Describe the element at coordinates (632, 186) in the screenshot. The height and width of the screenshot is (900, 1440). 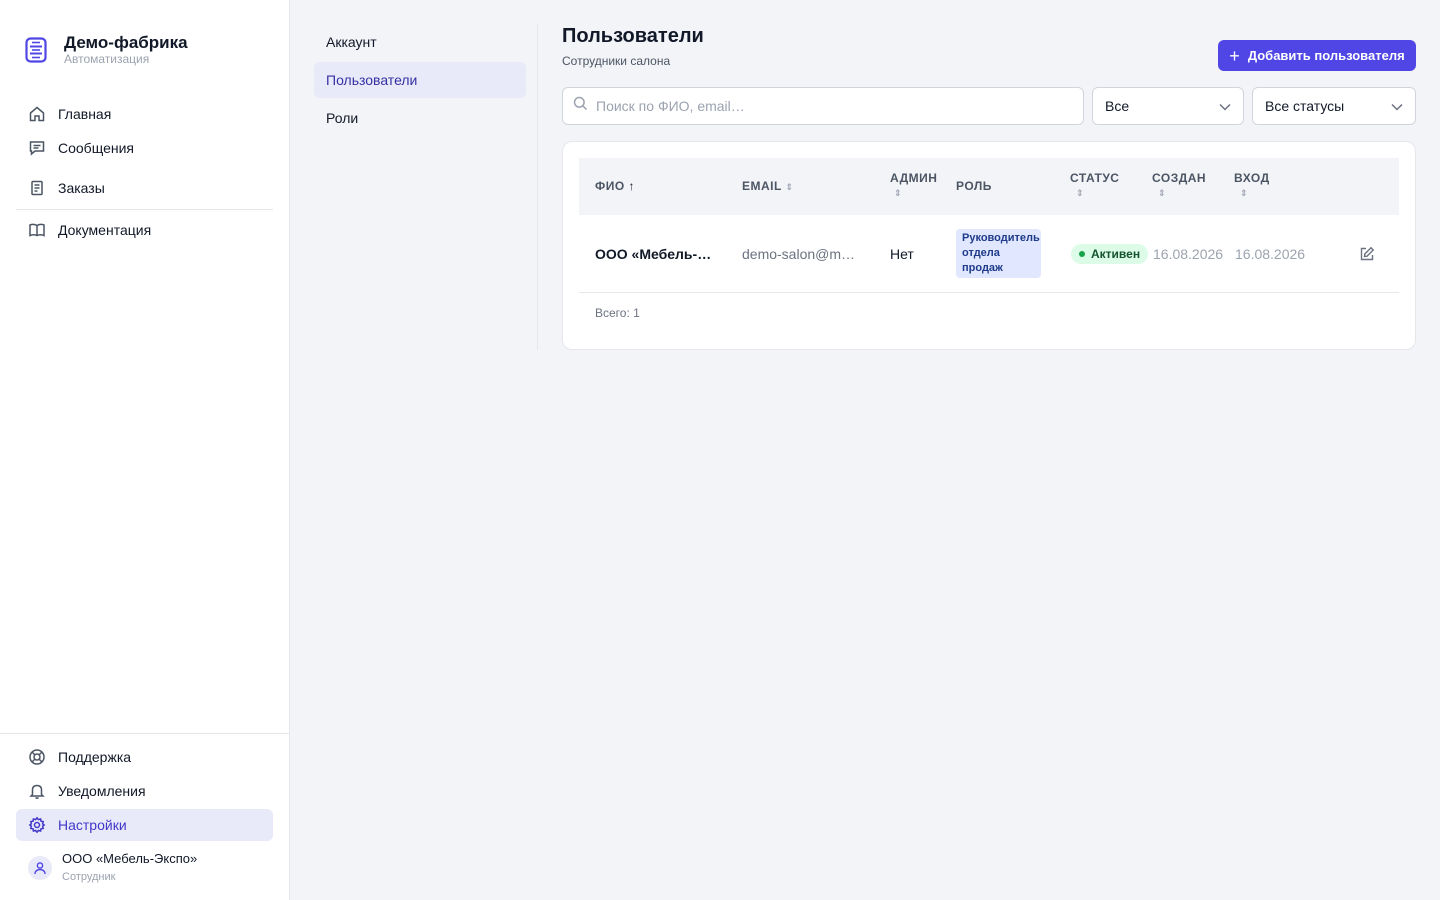
I see `sort-asc-icon: ↑` at that location.